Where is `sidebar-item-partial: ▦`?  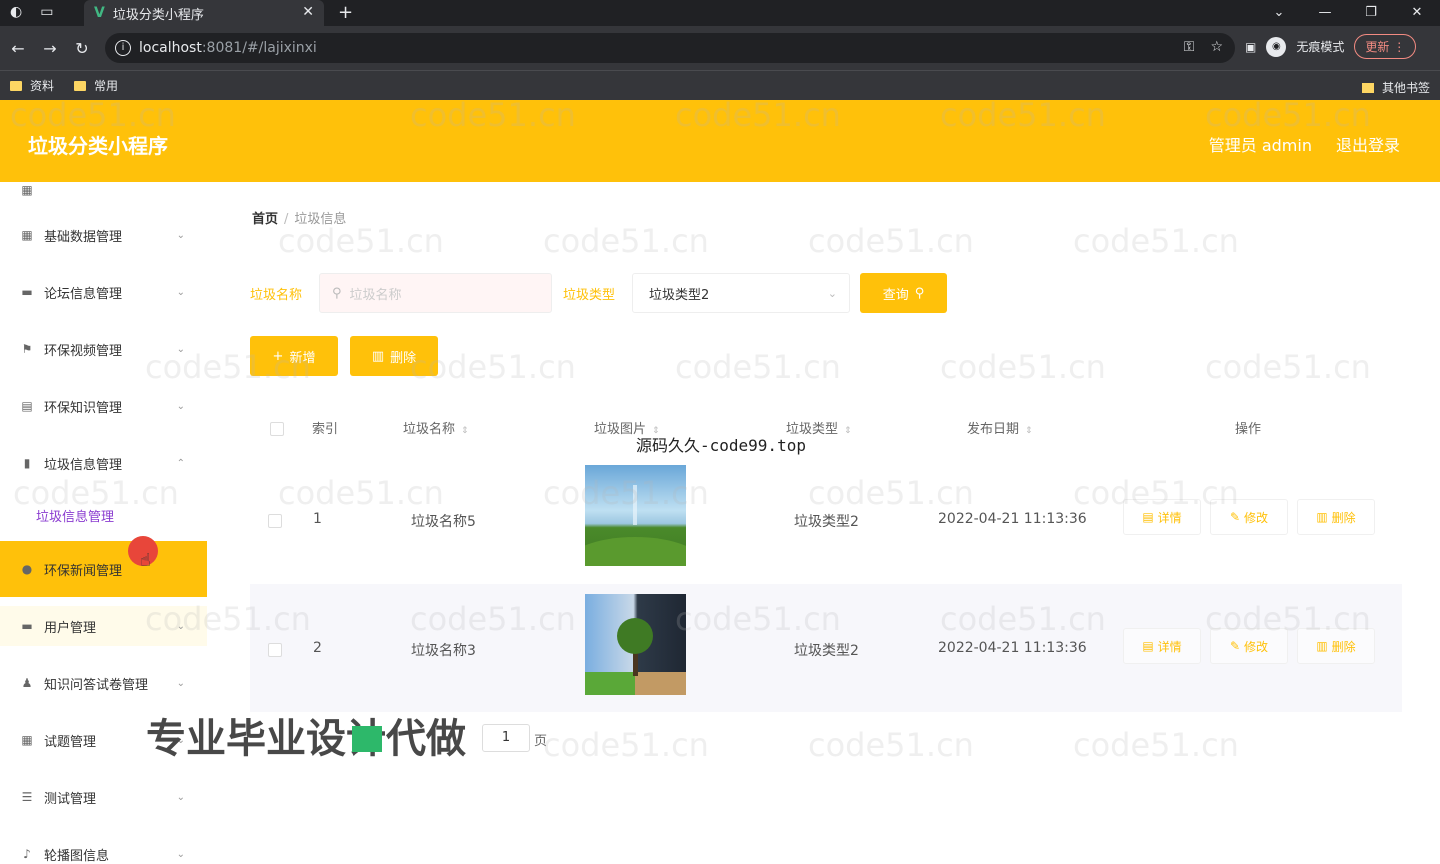
sidebar-item-partial: ▦ is located at coordinates (103, 196).